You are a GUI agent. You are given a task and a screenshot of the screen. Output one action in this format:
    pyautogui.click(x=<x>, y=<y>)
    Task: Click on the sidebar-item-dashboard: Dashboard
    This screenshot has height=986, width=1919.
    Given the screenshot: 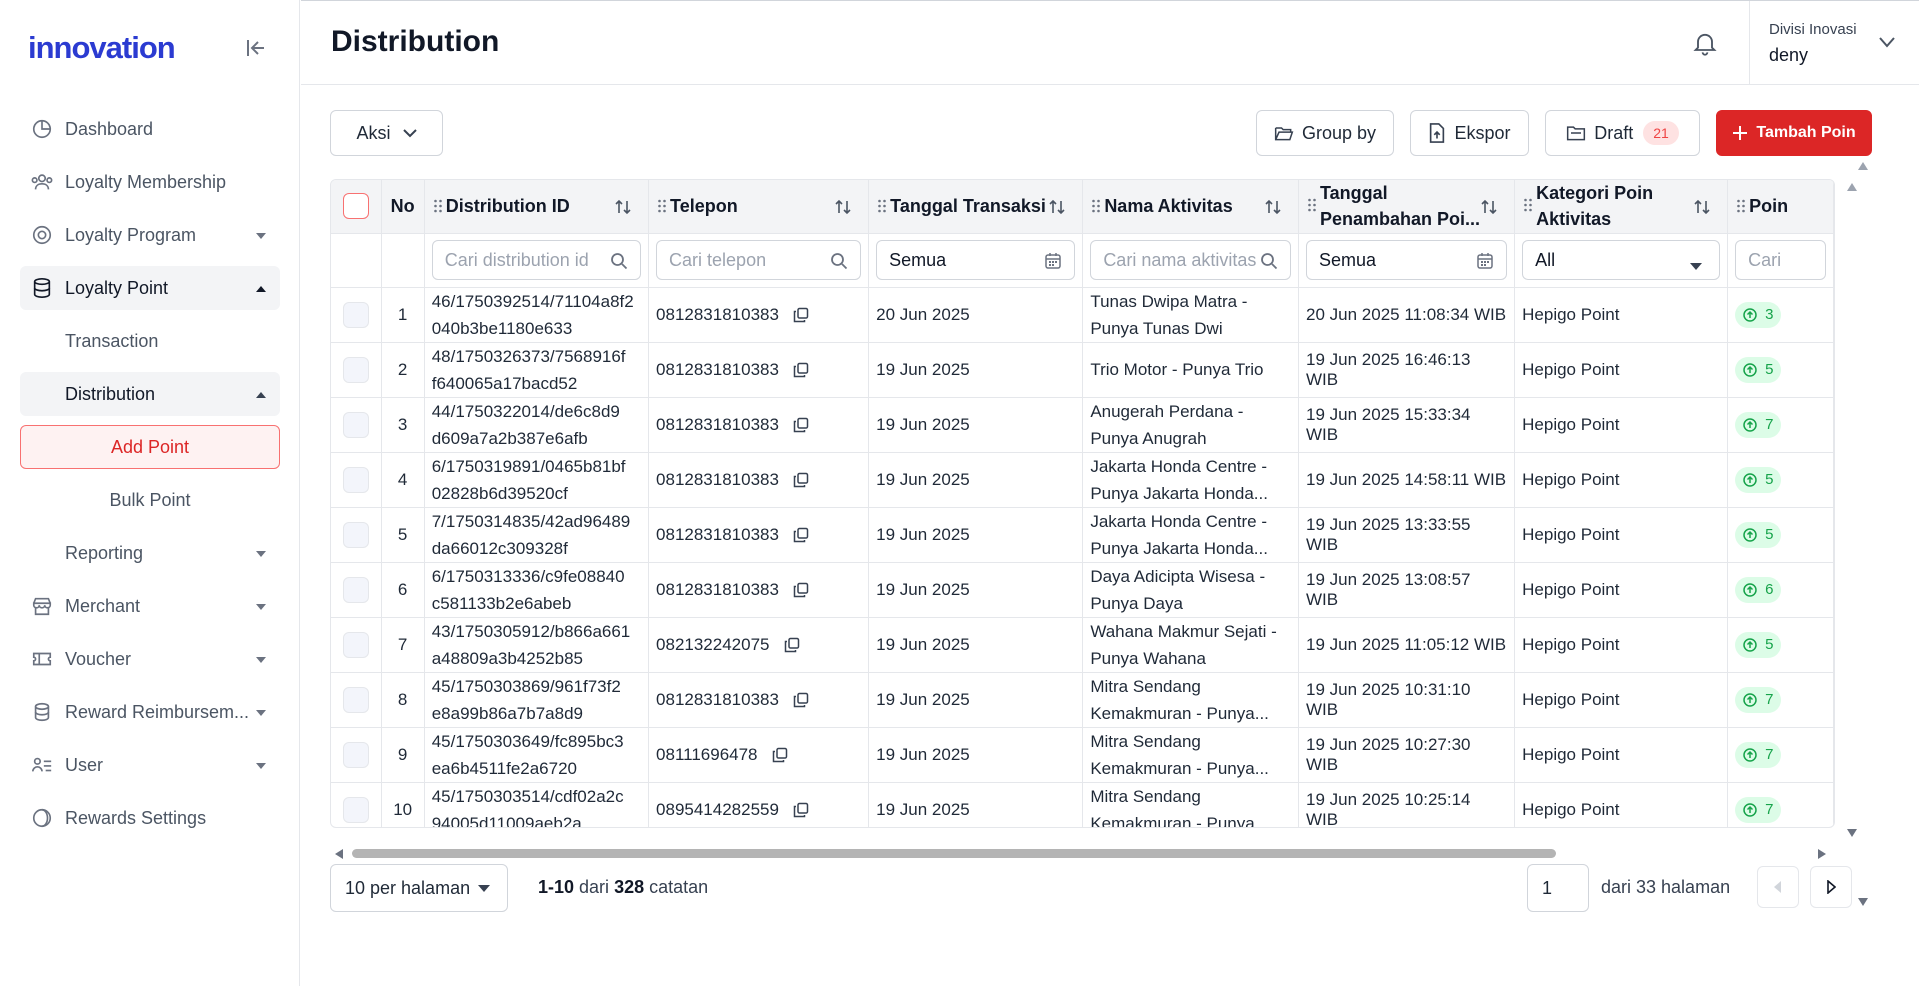 What is the action you would take?
    pyautogui.click(x=150, y=129)
    